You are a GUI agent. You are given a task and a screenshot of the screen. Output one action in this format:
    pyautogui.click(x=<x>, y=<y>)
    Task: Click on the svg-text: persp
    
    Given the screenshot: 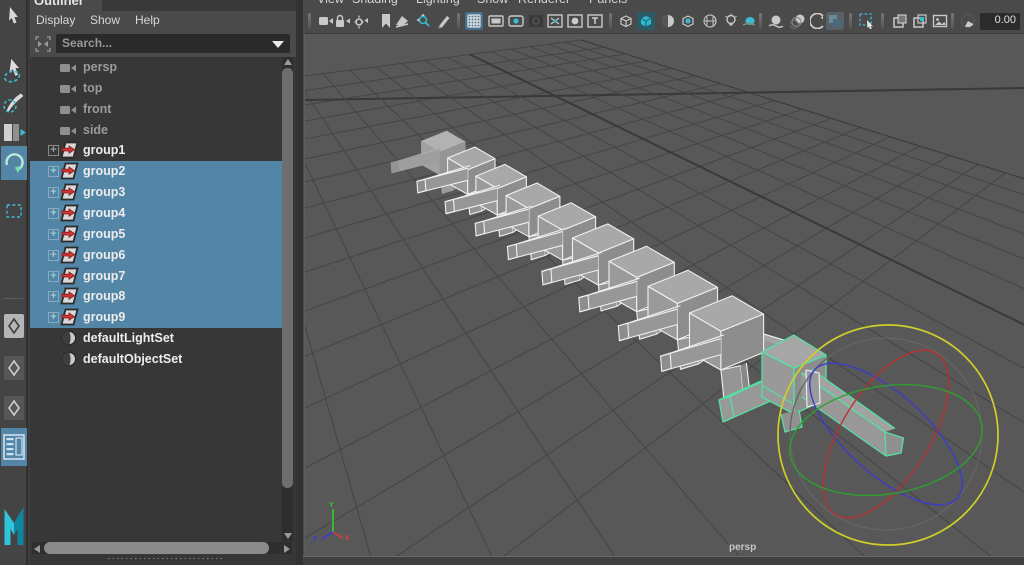 What is the action you would take?
    pyautogui.click(x=742, y=547)
    